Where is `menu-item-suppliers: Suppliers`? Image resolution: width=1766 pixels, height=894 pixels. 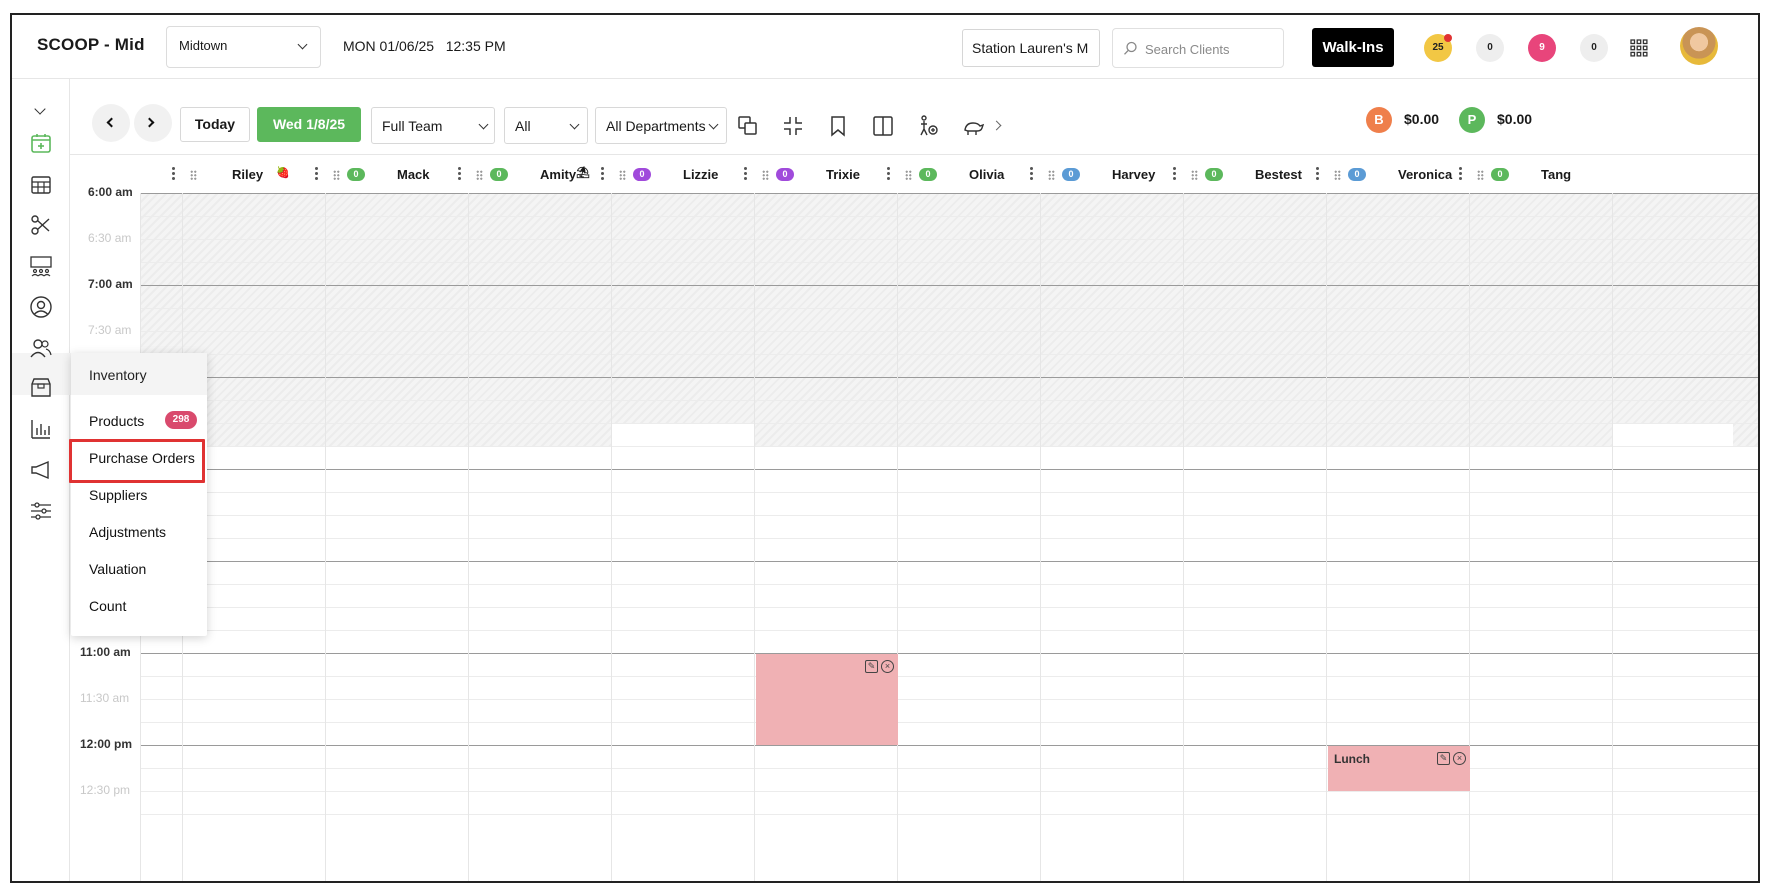 menu-item-suppliers: Suppliers is located at coordinates (118, 495).